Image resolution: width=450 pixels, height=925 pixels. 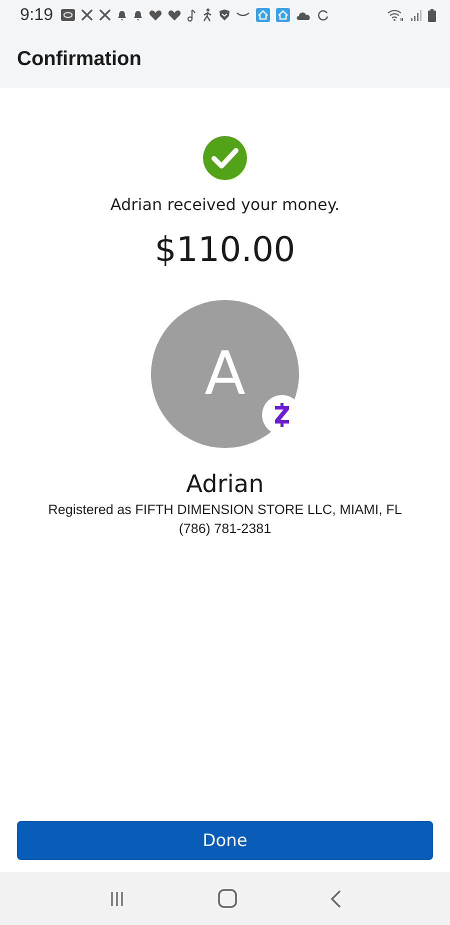 What do you see at coordinates (323, 15) in the screenshot?
I see `sync-icon` at bounding box center [323, 15].